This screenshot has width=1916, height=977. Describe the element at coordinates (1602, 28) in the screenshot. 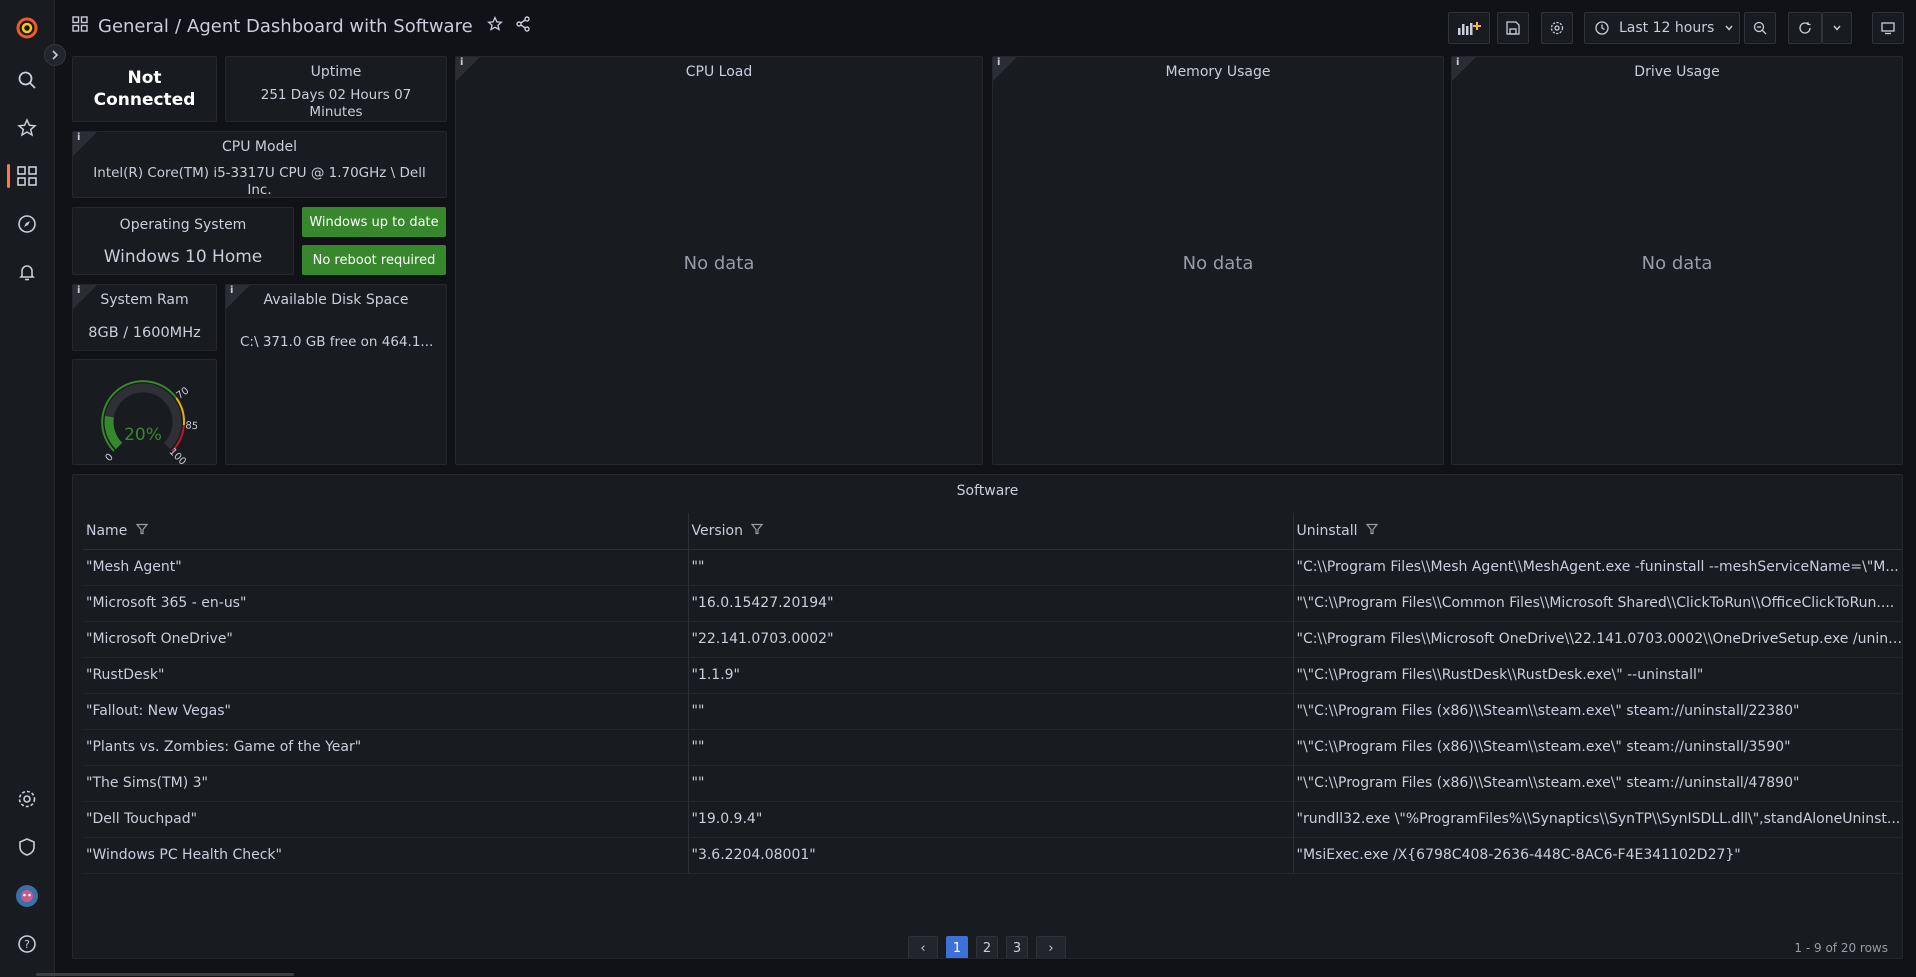

I see `clock-icon` at that location.